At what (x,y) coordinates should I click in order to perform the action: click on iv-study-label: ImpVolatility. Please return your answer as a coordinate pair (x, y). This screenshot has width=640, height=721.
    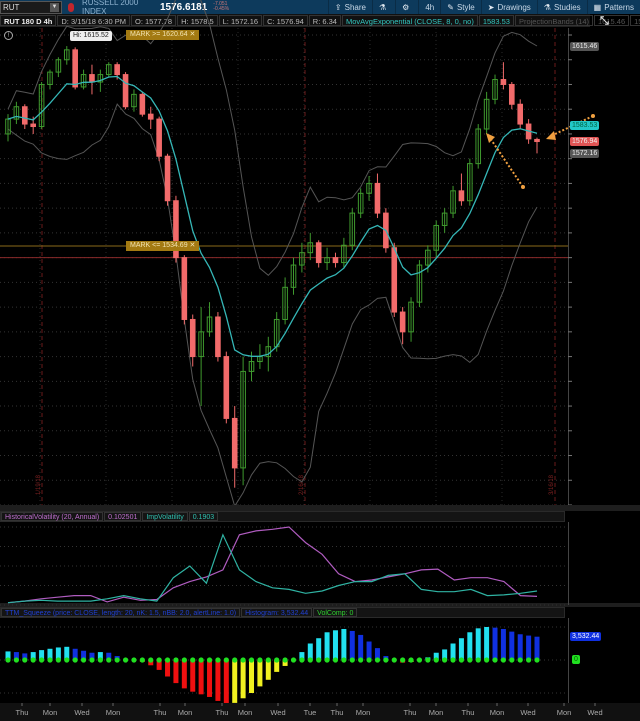
    Looking at the image, I should click on (165, 516).